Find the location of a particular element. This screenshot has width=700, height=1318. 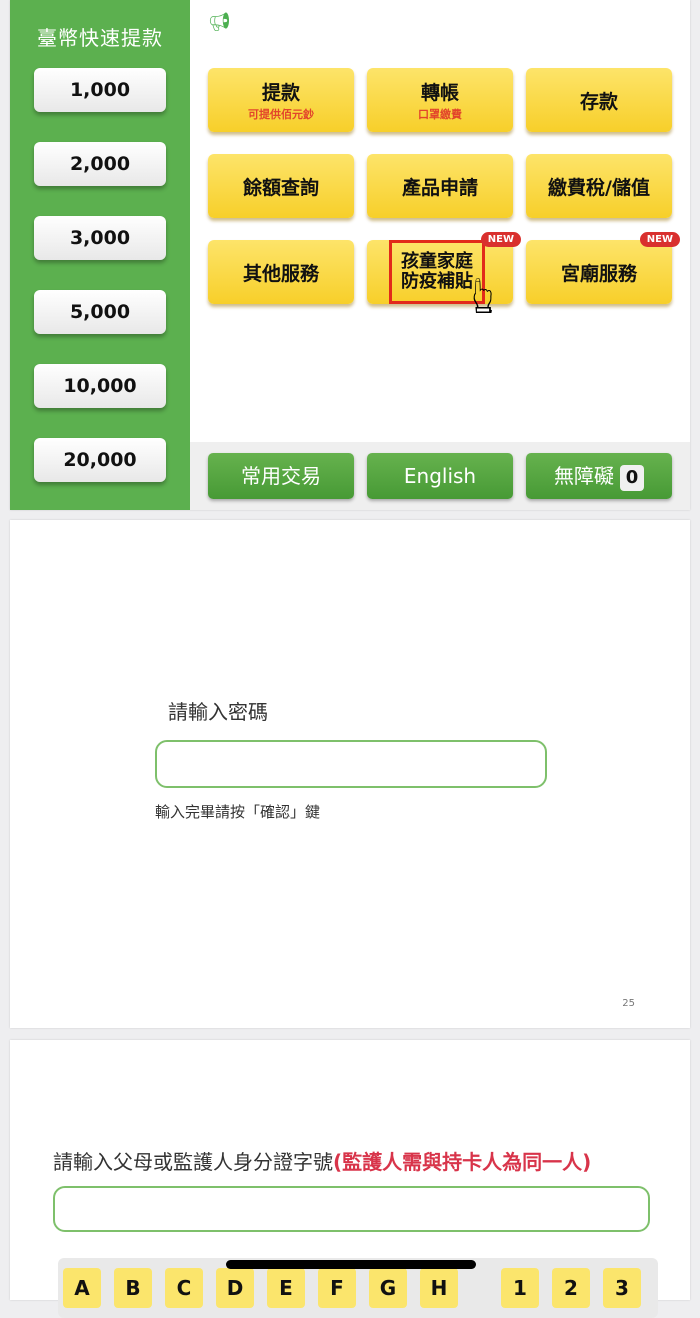

deposit-button: 存款 is located at coordinates (599, 100).